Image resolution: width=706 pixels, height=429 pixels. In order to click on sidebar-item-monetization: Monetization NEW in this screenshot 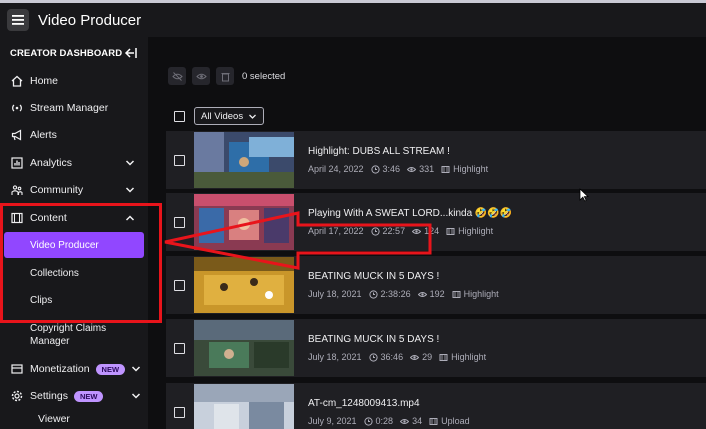, I will do `click(74, 369)`.